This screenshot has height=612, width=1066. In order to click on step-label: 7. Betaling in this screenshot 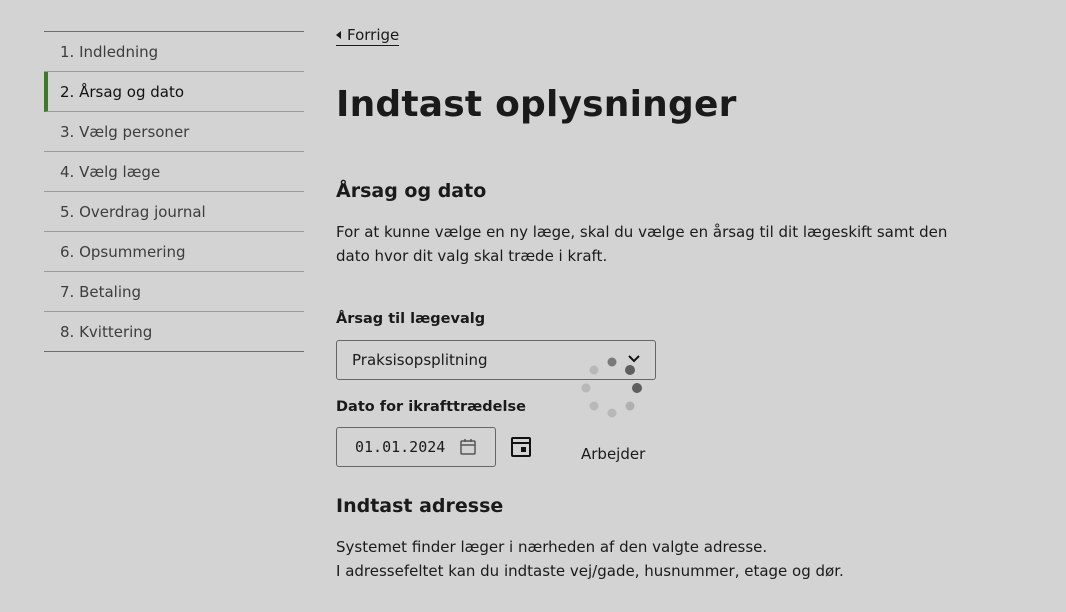, I will do `click(101, 291)`.